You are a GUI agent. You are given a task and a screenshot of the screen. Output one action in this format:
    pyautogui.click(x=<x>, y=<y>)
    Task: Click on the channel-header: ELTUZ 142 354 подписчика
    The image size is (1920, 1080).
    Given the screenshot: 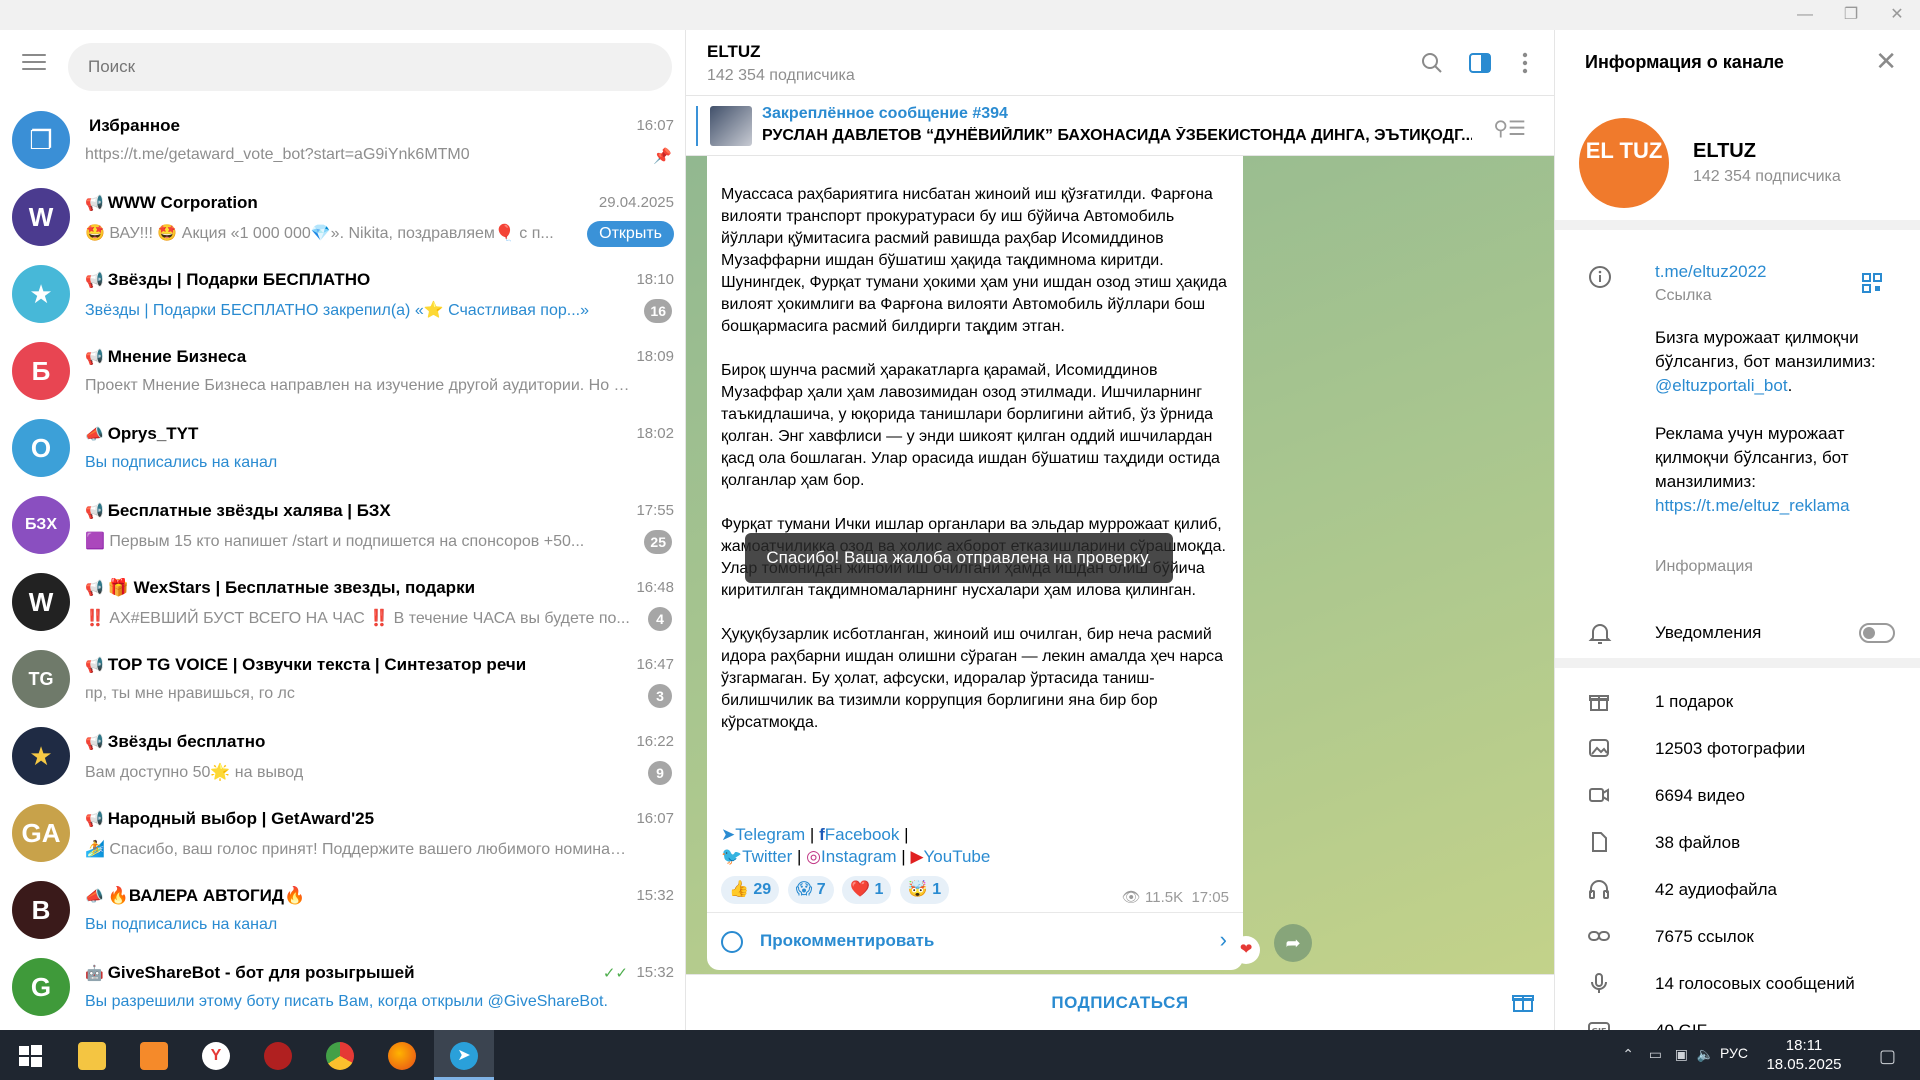 What is the action you would take?
    pyautogui.click(x=1120, y=63)
    